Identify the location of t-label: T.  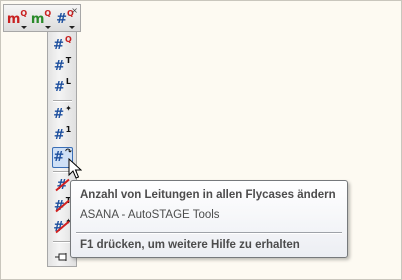
(68, 60).